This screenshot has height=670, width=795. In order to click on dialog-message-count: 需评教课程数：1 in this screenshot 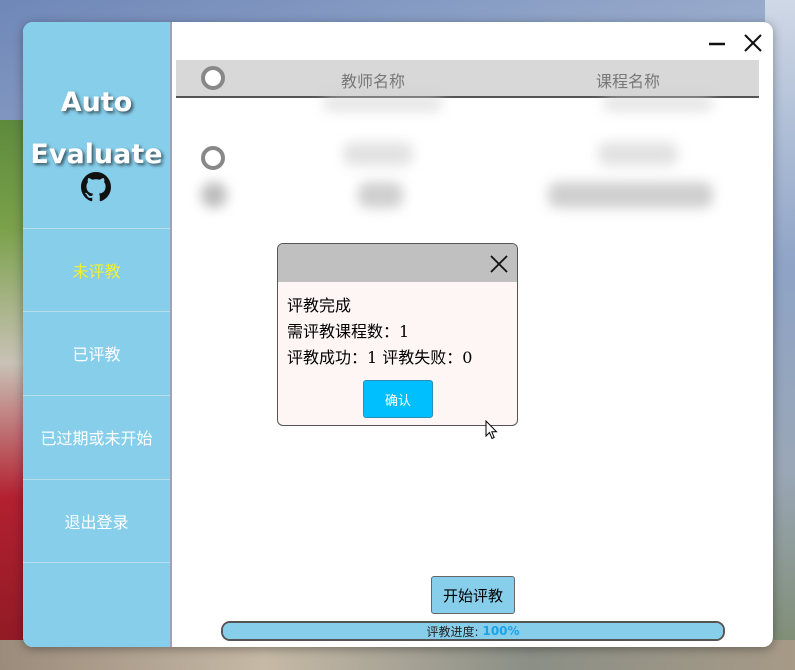, I will do `click(348, 331)`.